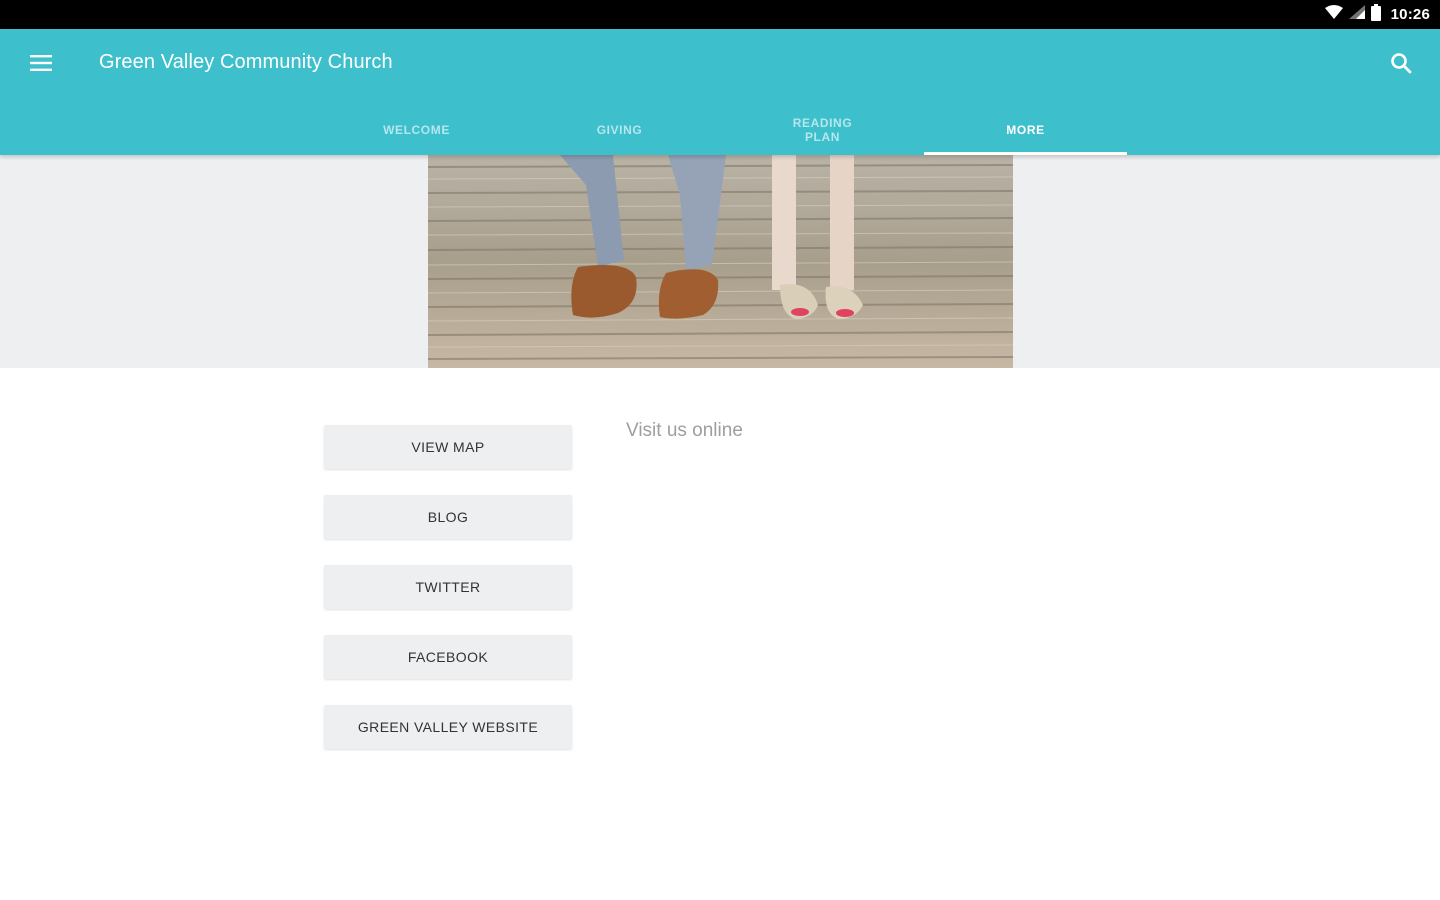 This screenshot has width=1440, height=900. Describe the element at coordinates (1356, 14) in the screenshot. I see `signal-icon` at that location.